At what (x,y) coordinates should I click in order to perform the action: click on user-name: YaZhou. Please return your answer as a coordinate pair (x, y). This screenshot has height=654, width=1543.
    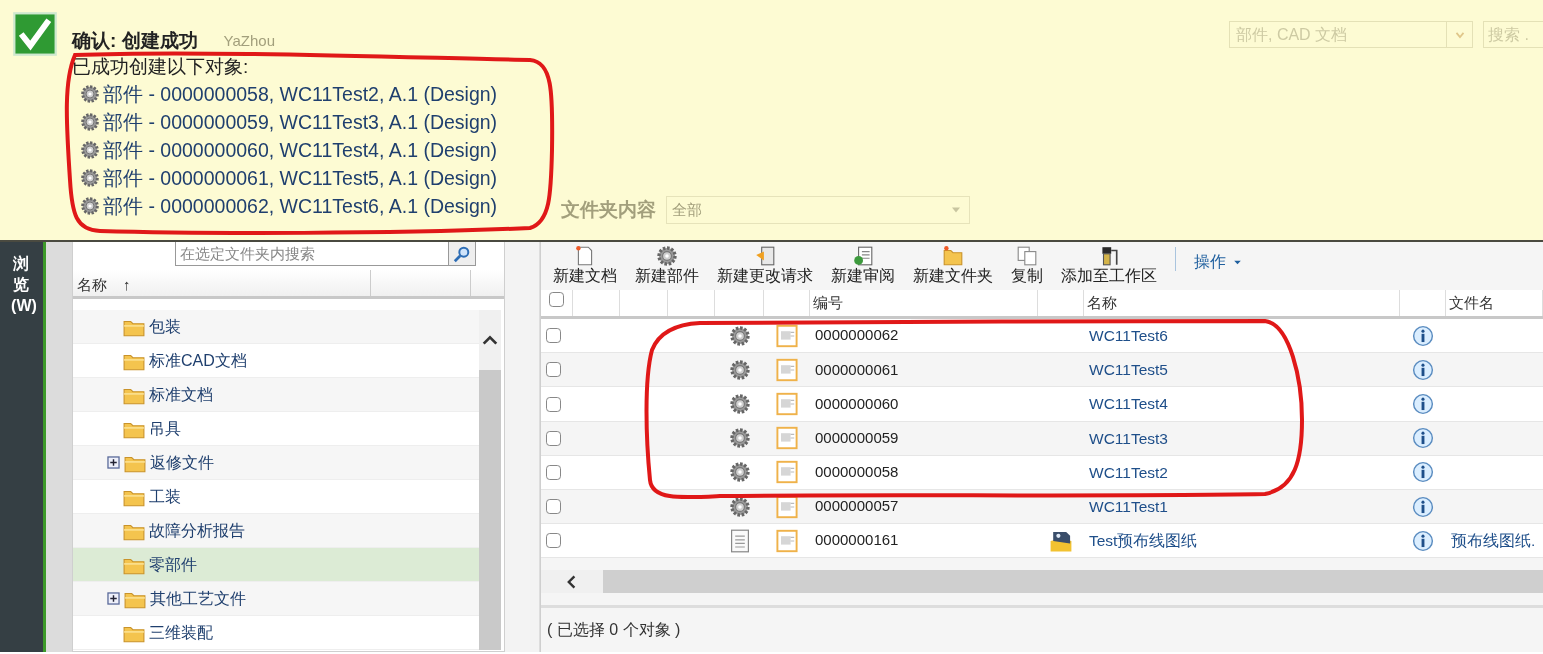
    Looking at the image, I should click on (249, 40).